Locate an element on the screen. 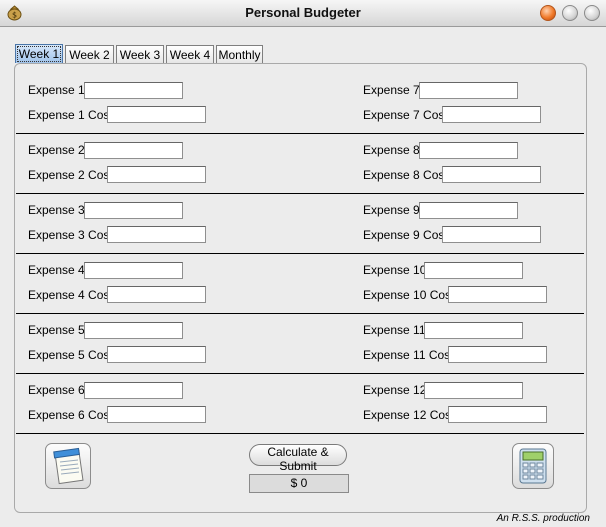  expense-3-cost-label: Expense 3 Cost: is located at coordinates (72, 235).